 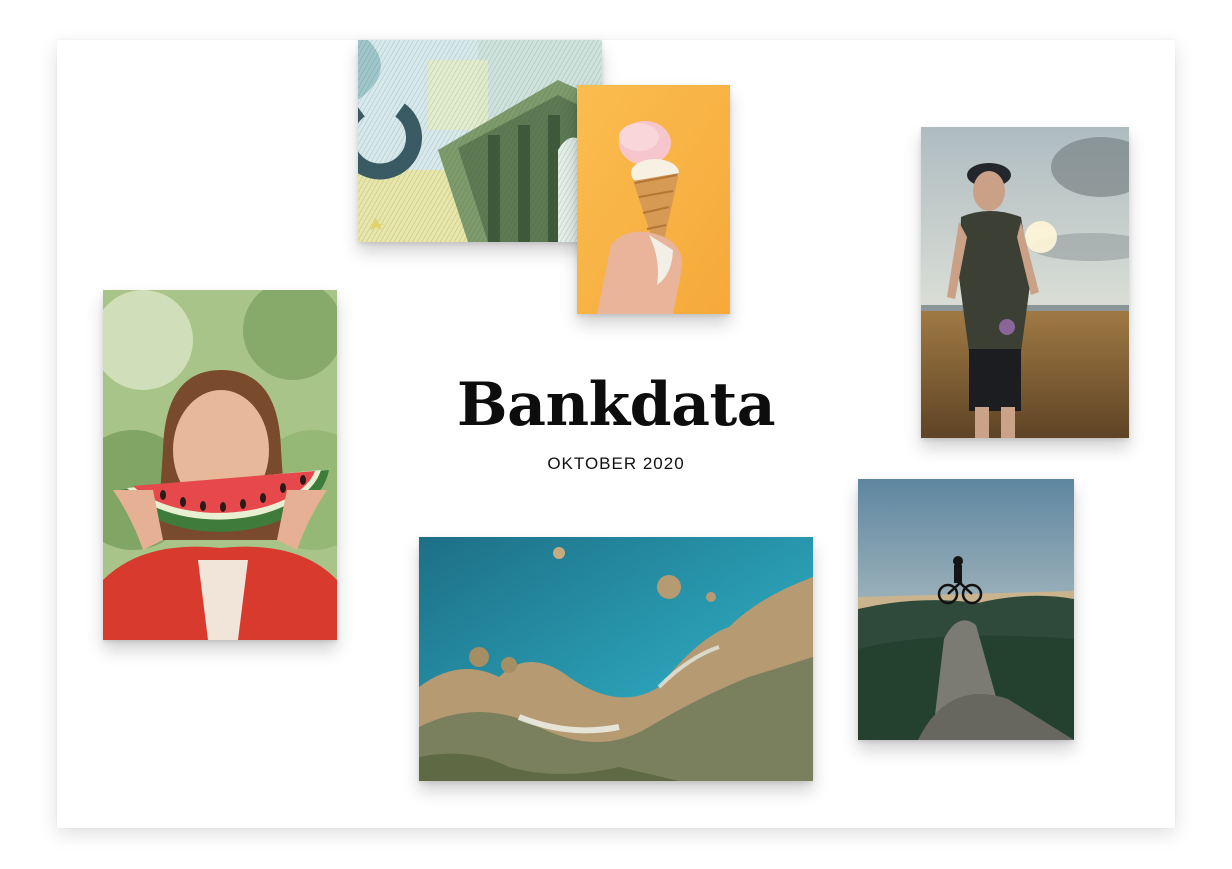 I want to click on man-in-field-photo, so click(x=1025, y=282).